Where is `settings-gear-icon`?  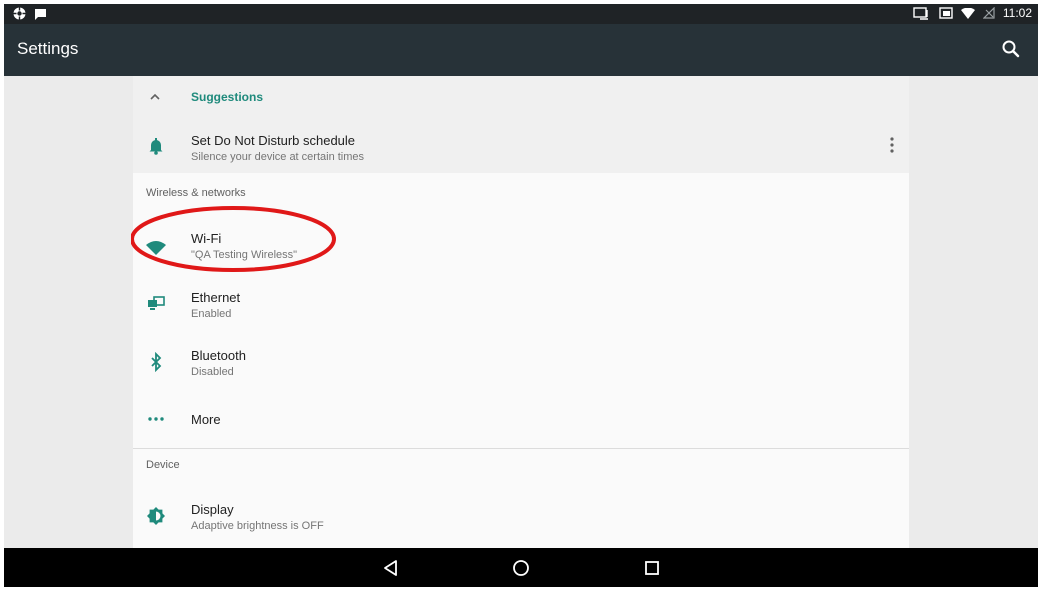
settings-gear-icon is located at coordinates (19, 13).